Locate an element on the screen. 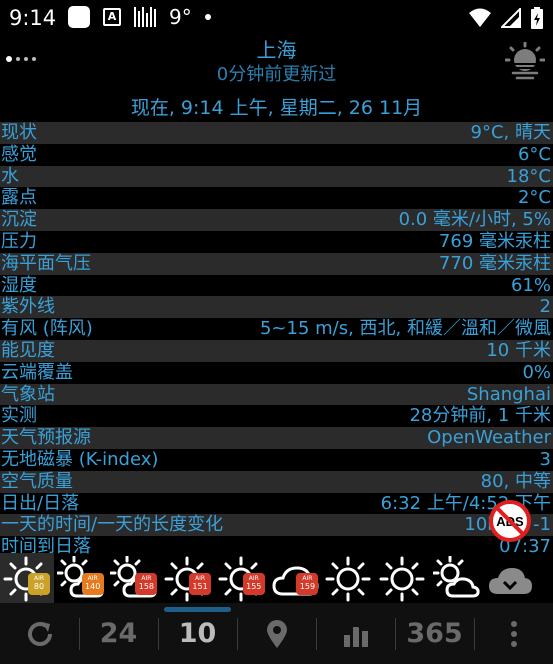  ads-block-icon: ADS is located at coordinates (510, 521).